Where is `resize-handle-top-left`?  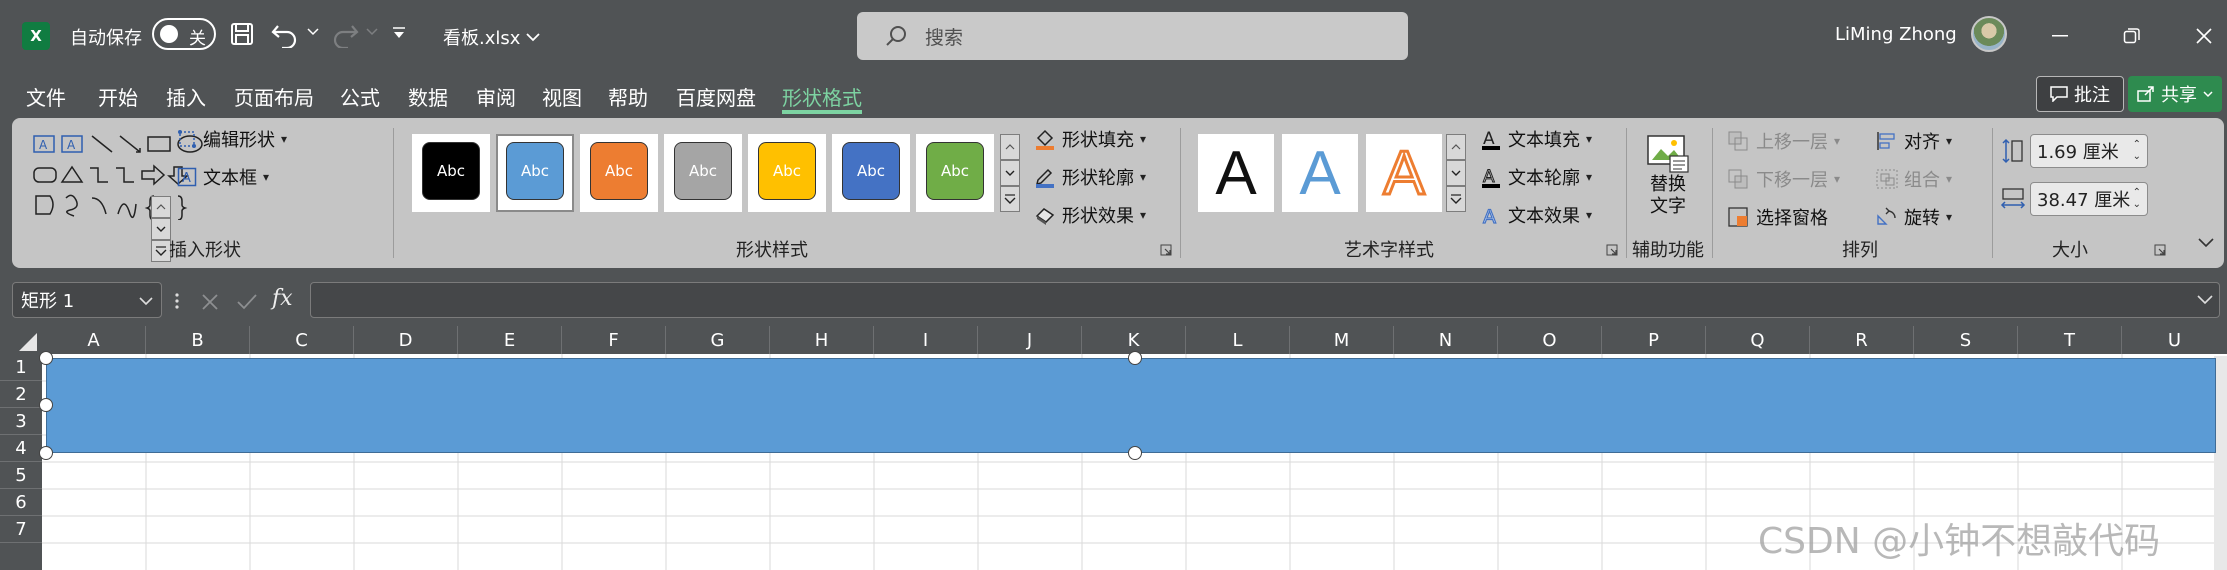 resize-handle-top-left is located at coordinates (46, 358).